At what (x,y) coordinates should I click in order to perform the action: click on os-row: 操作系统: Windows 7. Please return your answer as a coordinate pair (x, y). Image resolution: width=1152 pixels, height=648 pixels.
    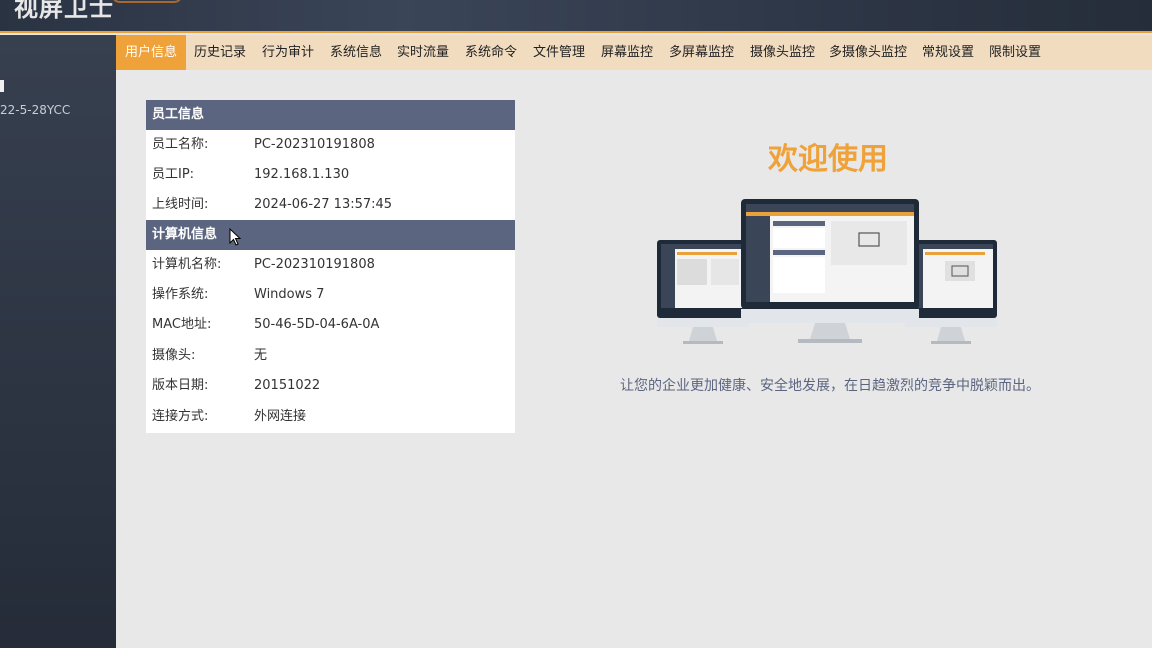
    Looking at the image, I should click on (330, 295).